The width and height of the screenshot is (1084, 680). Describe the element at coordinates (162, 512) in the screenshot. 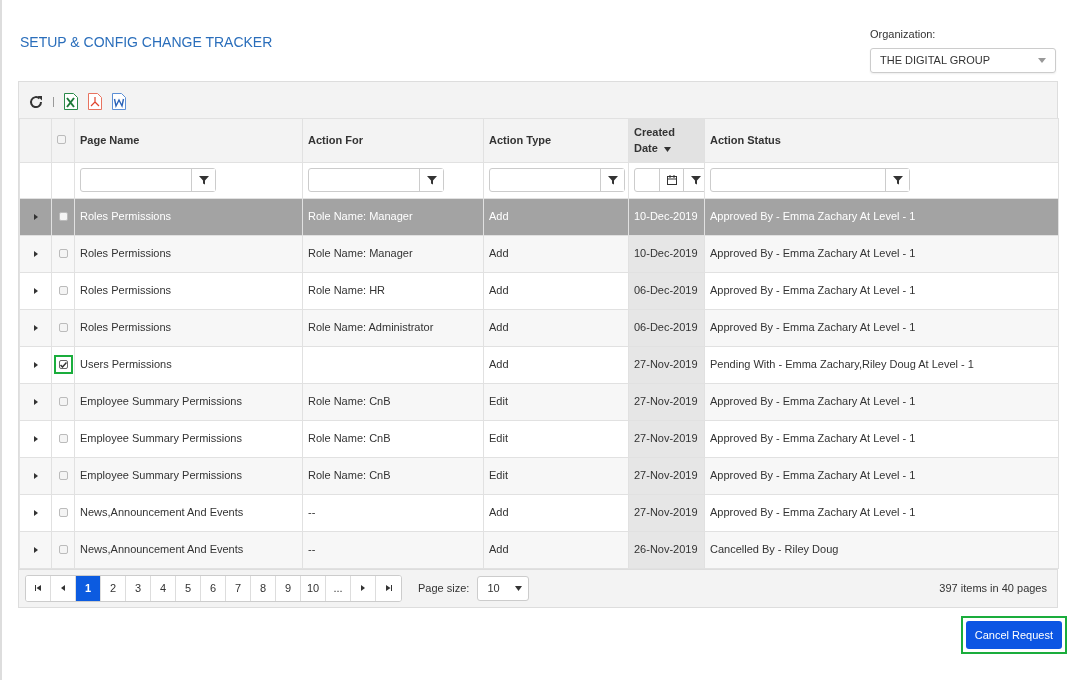

I see `table-cell: News,Announcement And Events` at that location.